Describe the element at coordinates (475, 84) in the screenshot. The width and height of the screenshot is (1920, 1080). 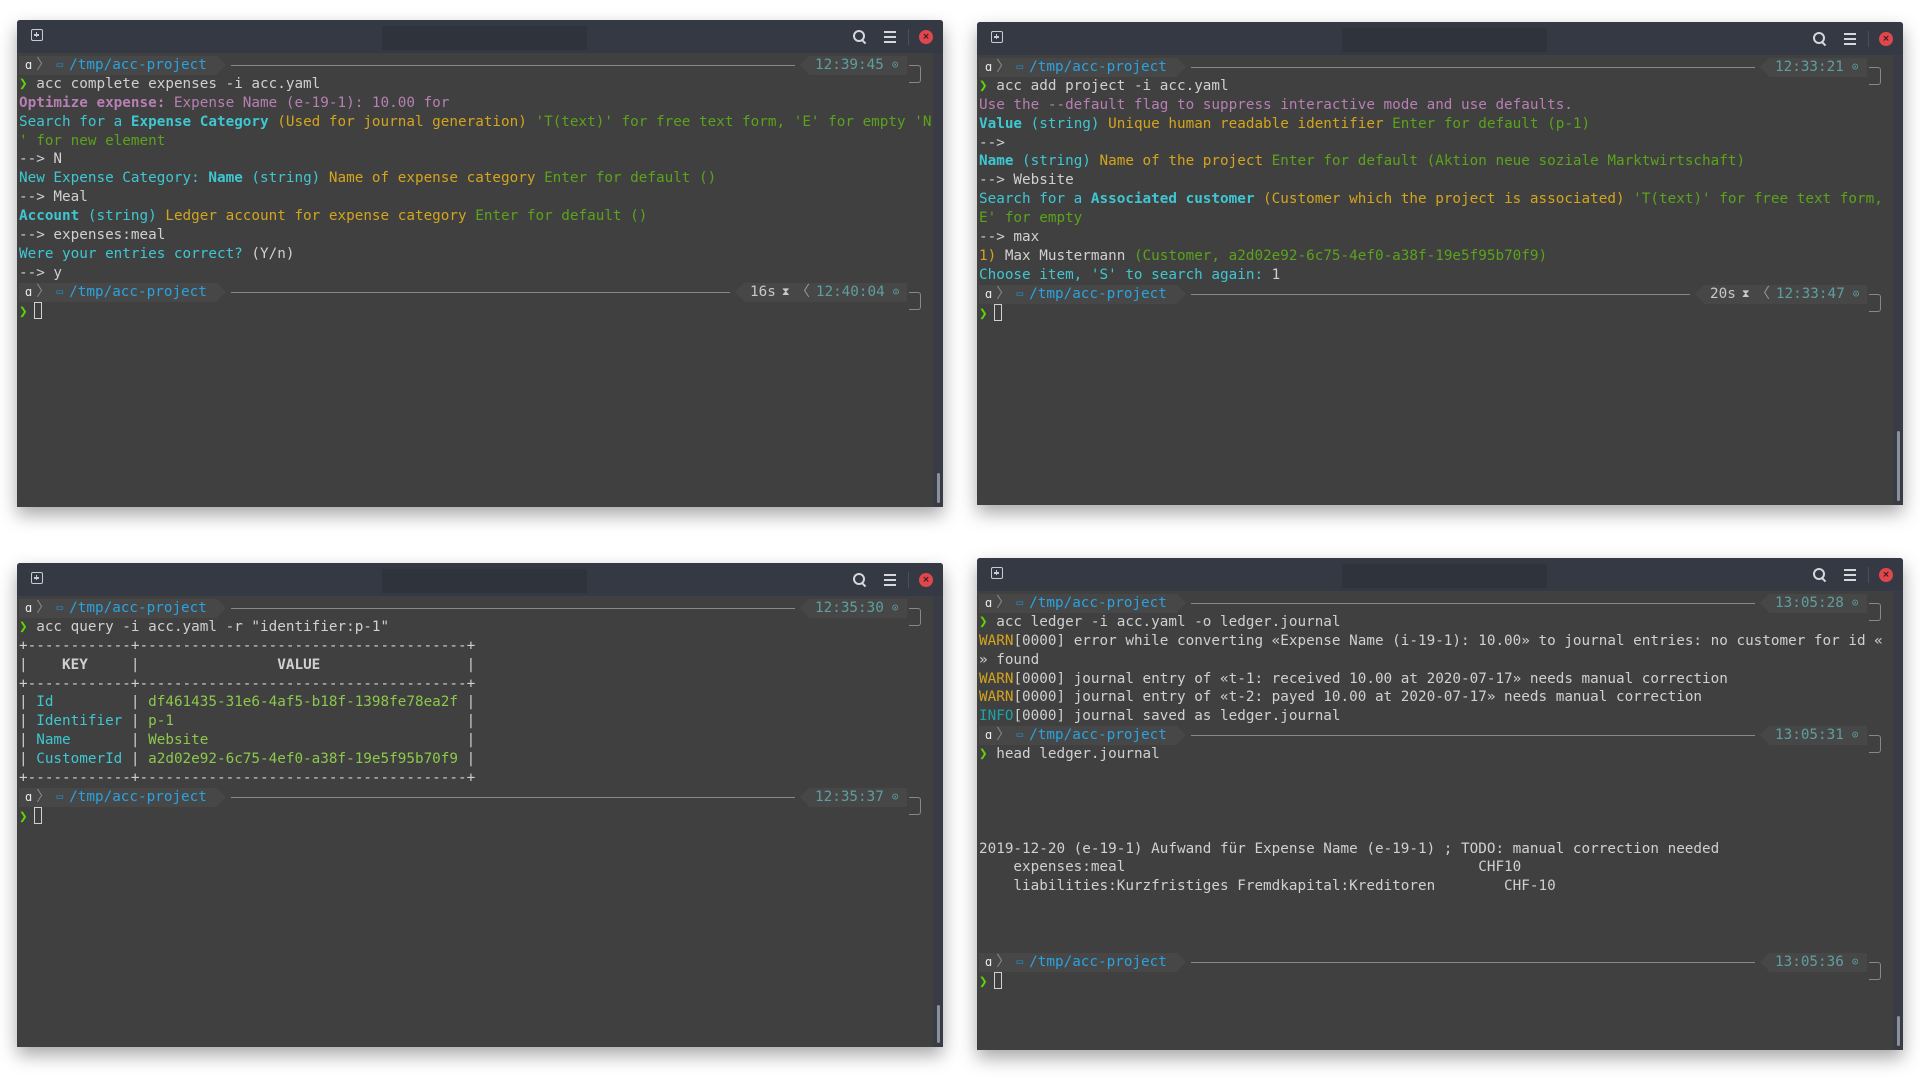
I see `command-line: ❯ acc complete expenses -i acc.yaml` at that location.